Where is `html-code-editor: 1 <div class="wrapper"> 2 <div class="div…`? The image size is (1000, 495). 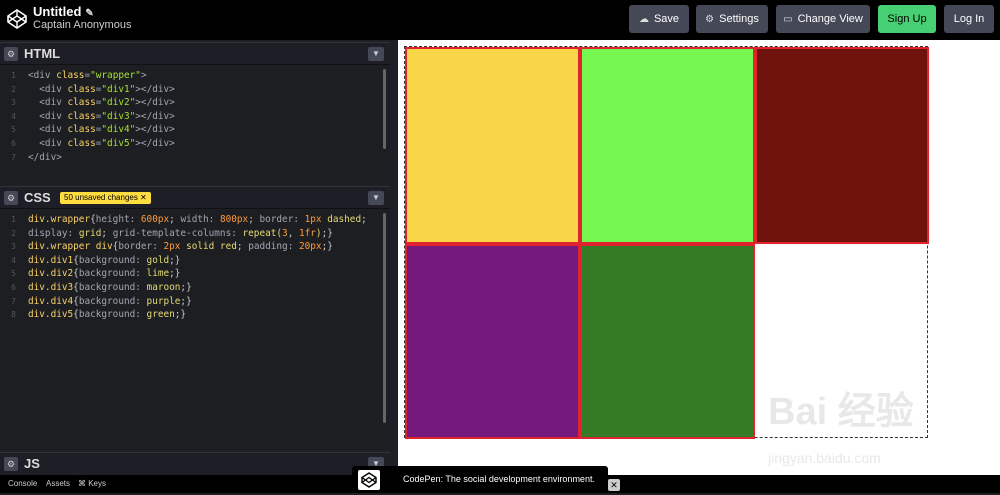
html-code-editor: 1 <div class="wrapper"> 2 <div class="div… is located at coordinates (195, 124).